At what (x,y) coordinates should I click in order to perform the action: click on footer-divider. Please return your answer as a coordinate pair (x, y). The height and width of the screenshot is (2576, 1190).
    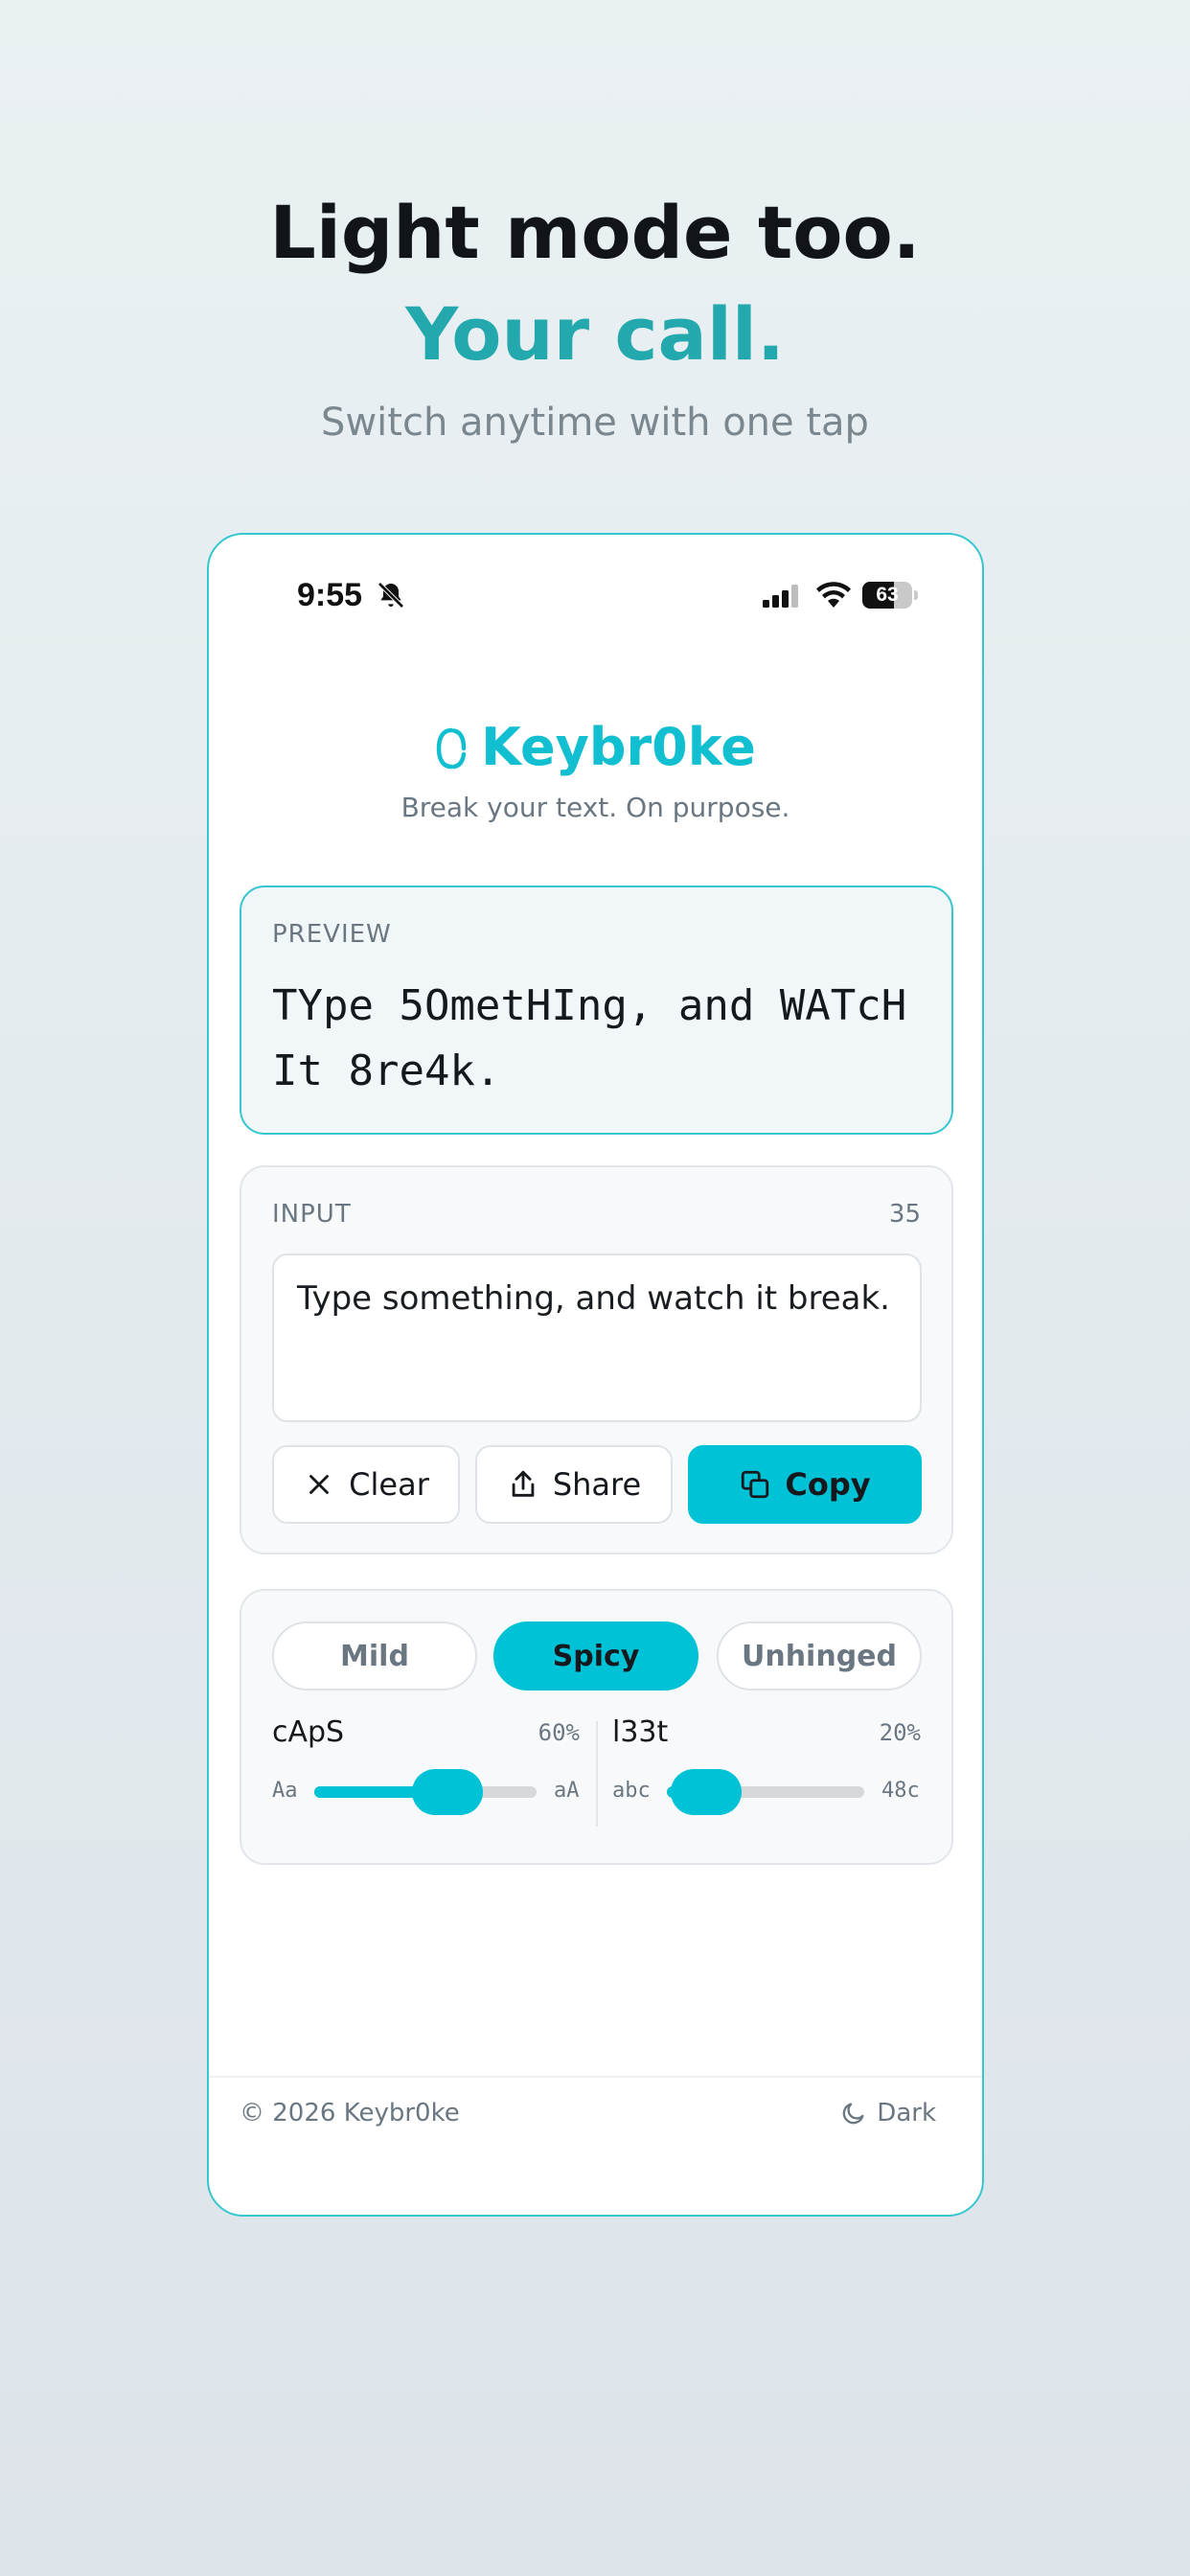
    Looking at the image, I should click on (595, 2077).